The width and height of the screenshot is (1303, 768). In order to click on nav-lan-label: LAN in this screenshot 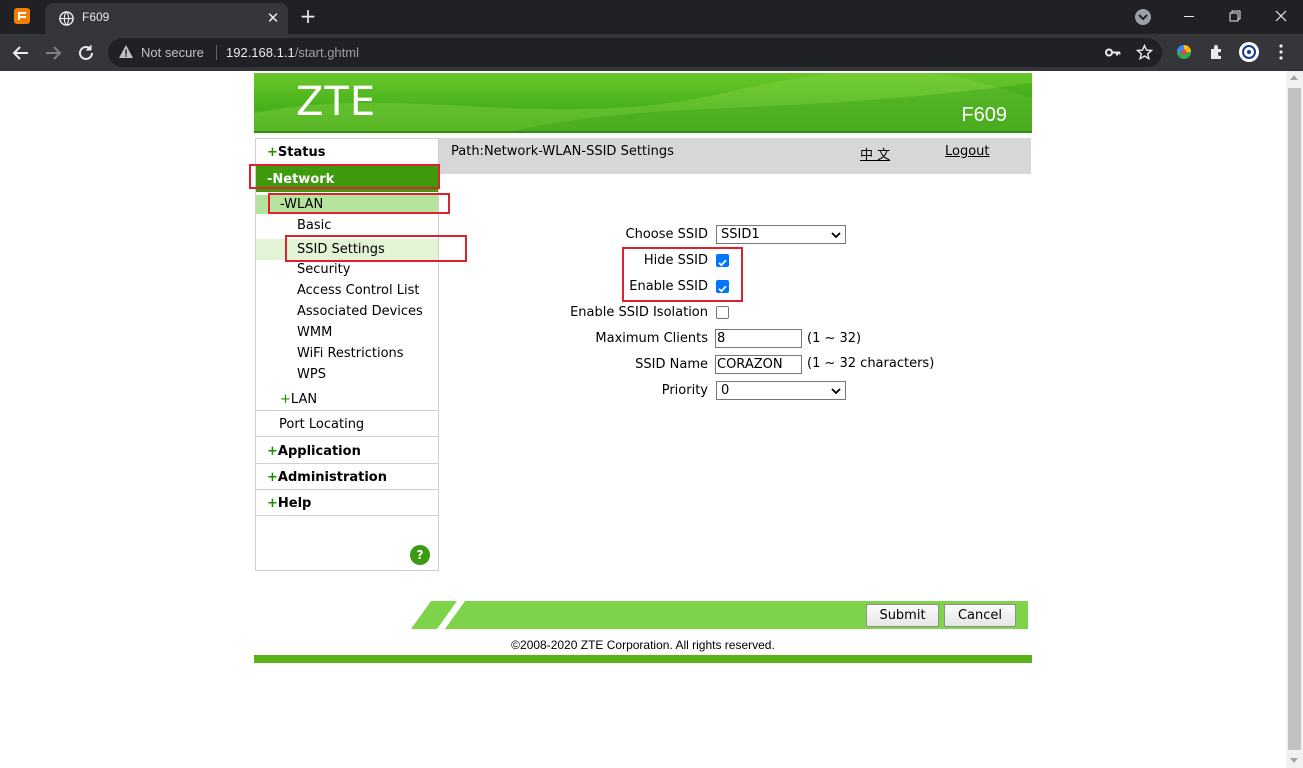, I will do `click(304, 399)`.